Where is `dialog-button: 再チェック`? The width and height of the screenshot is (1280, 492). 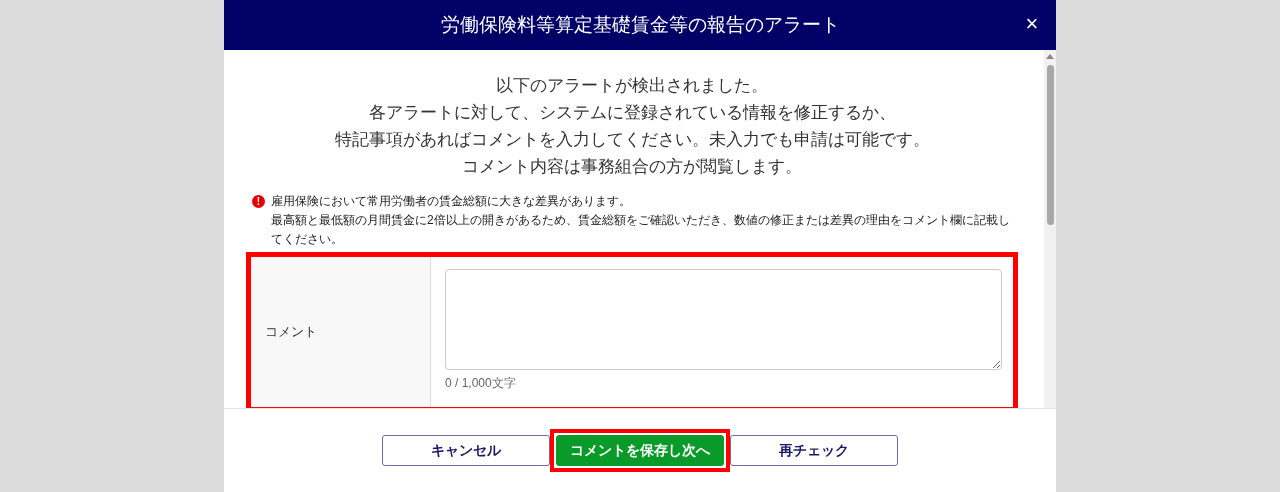 dialog-button: 再チェック is located at coordinates (814, 450).